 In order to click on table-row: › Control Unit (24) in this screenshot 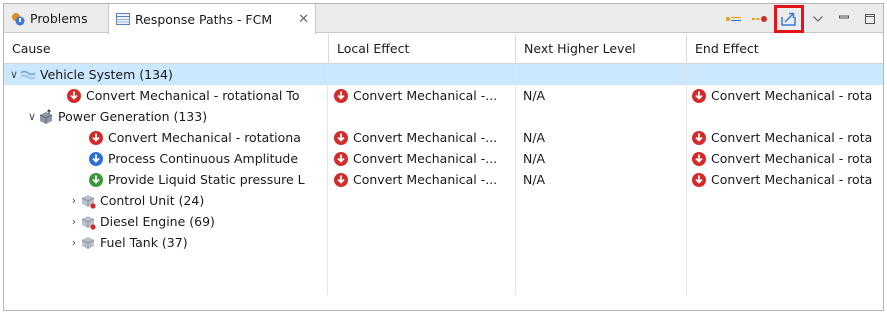, I will do `click(443, 200)`.